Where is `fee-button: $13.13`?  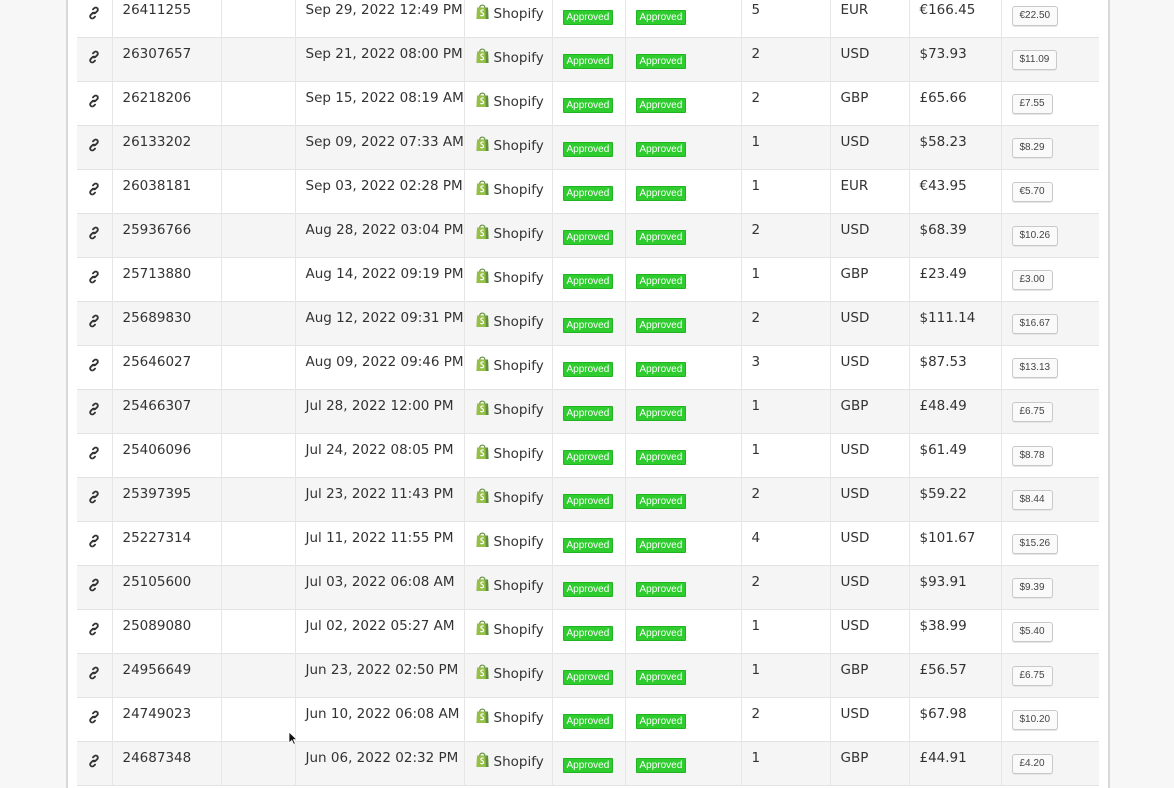 fee-button: $13.13 is located at coordinates (1035, 368).